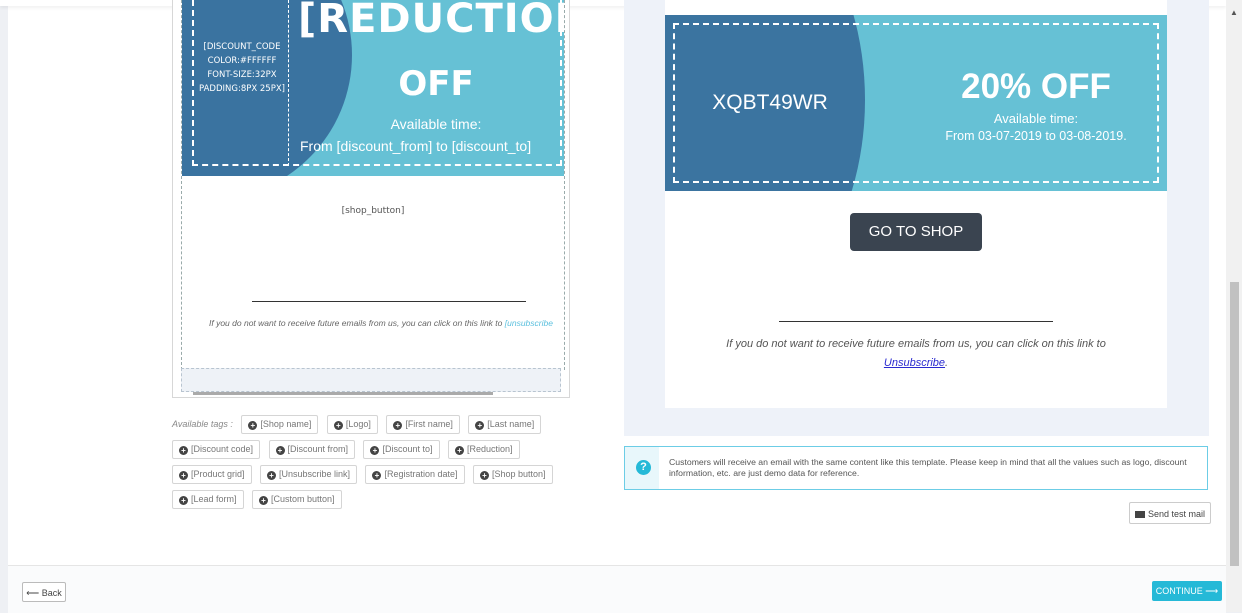 The image size is (1242, 613). What do you see at coordinates (1036, 86) in the screenshot?
I see `reduction-text: 20% OFF` at bounding box center [1036, 86].